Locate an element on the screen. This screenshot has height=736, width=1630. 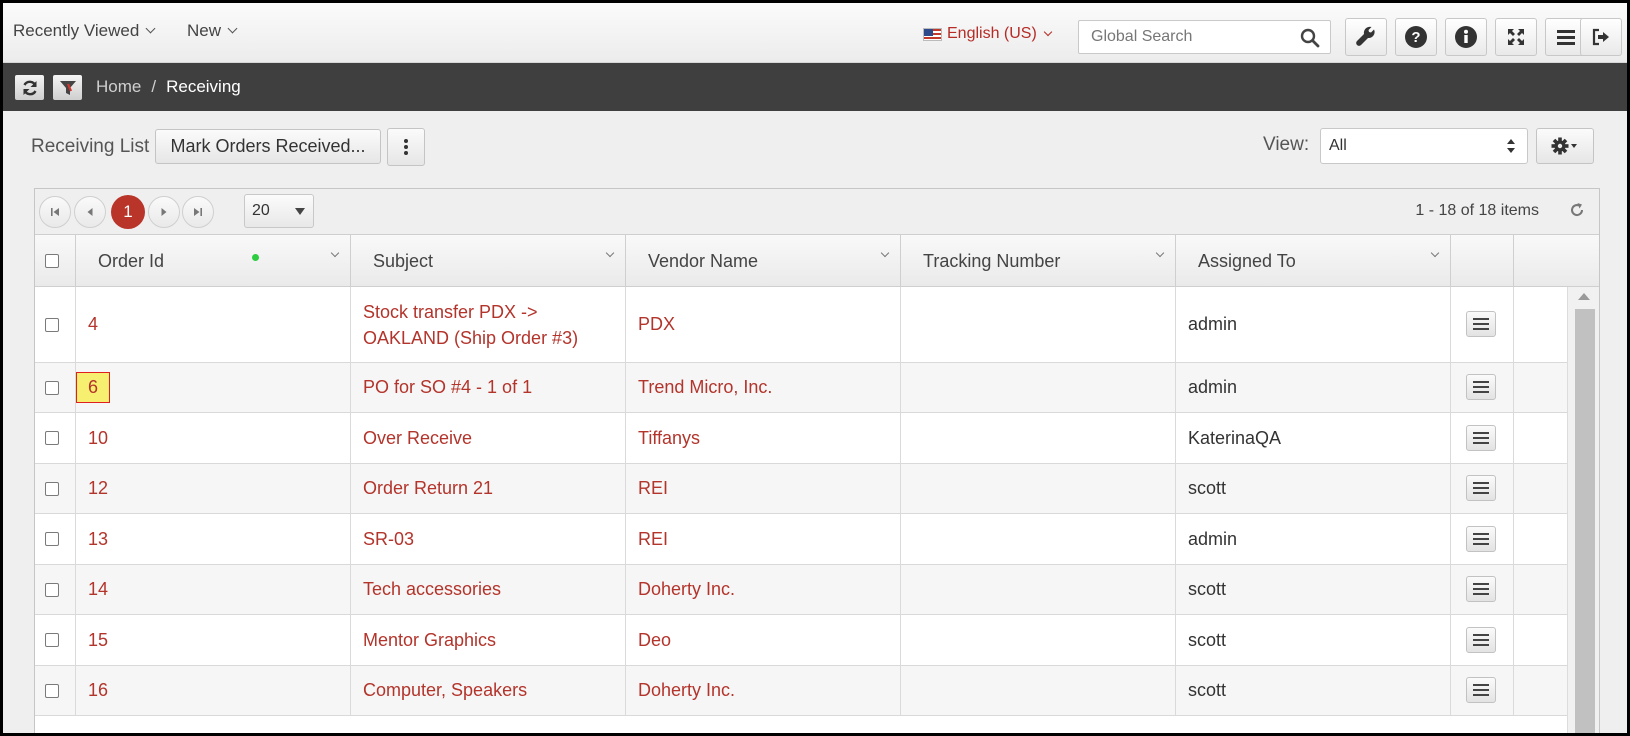
vendor-link: Deo is located at coordinates (654, 640).